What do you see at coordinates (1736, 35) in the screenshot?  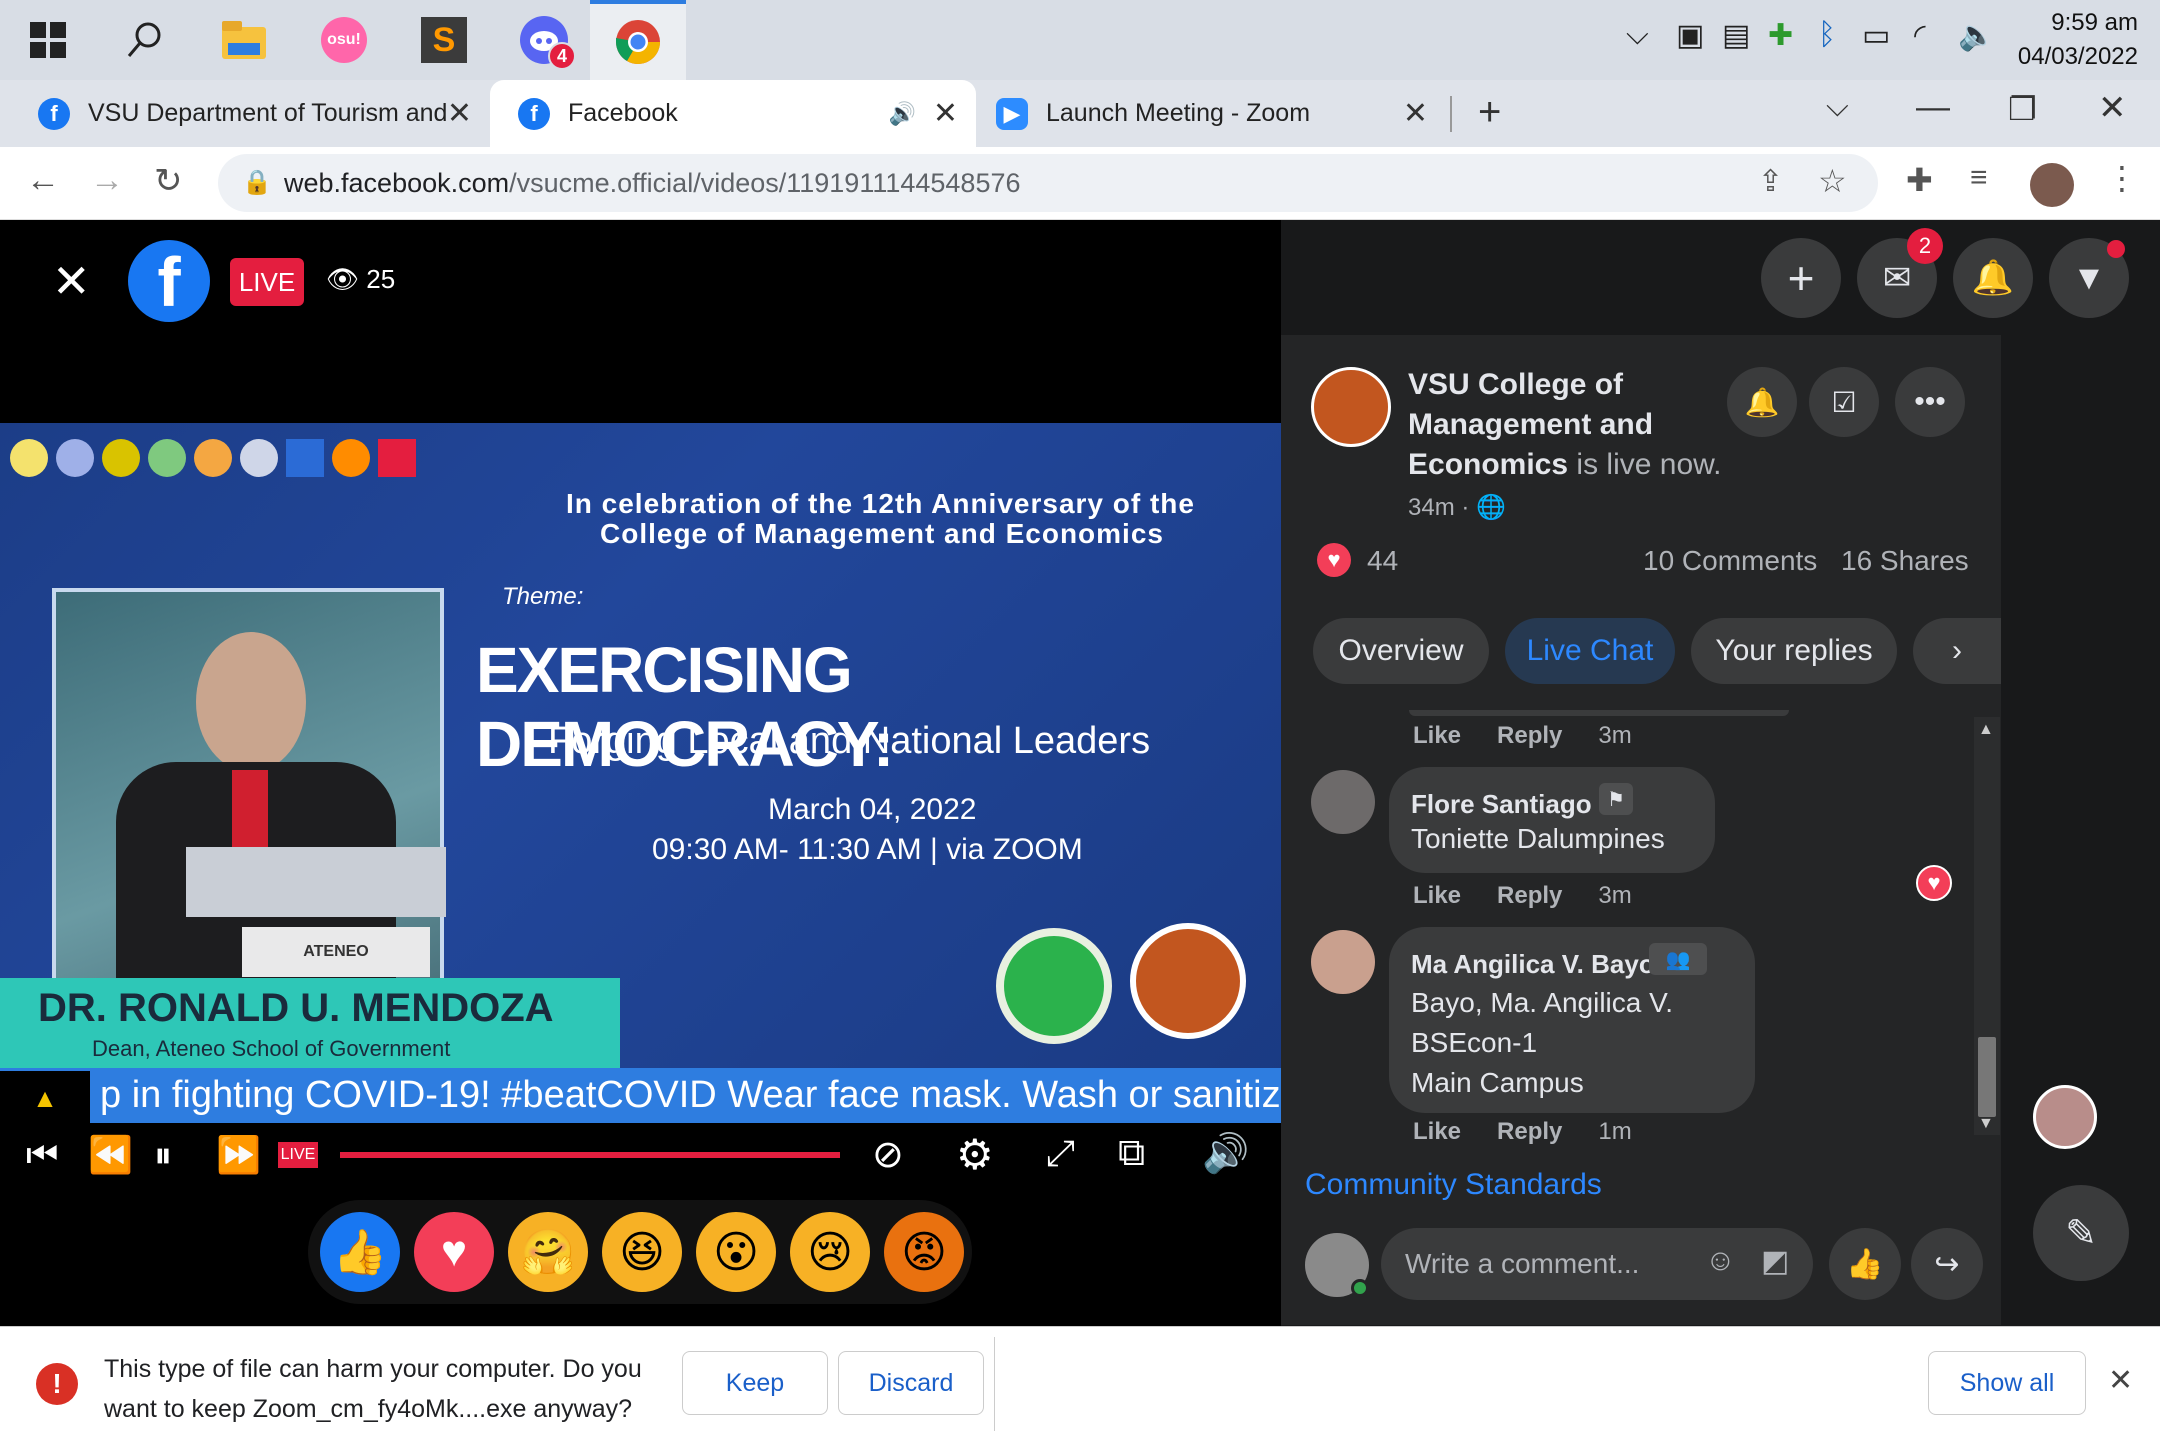 I see `monitor-icon: ▤` at bounding box center [1736, 35].